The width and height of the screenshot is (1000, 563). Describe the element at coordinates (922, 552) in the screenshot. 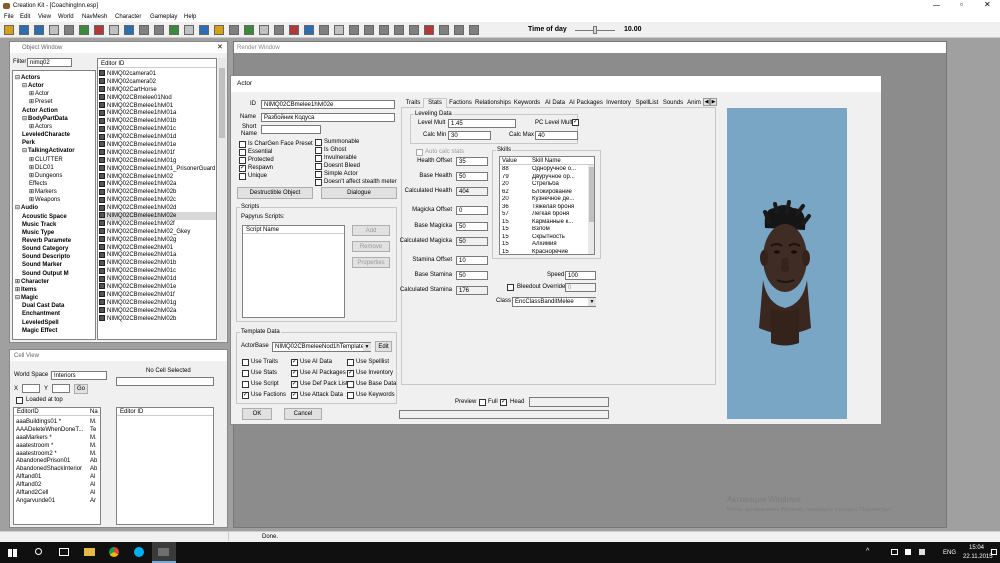

I see `notification-flag-icon` at that location.